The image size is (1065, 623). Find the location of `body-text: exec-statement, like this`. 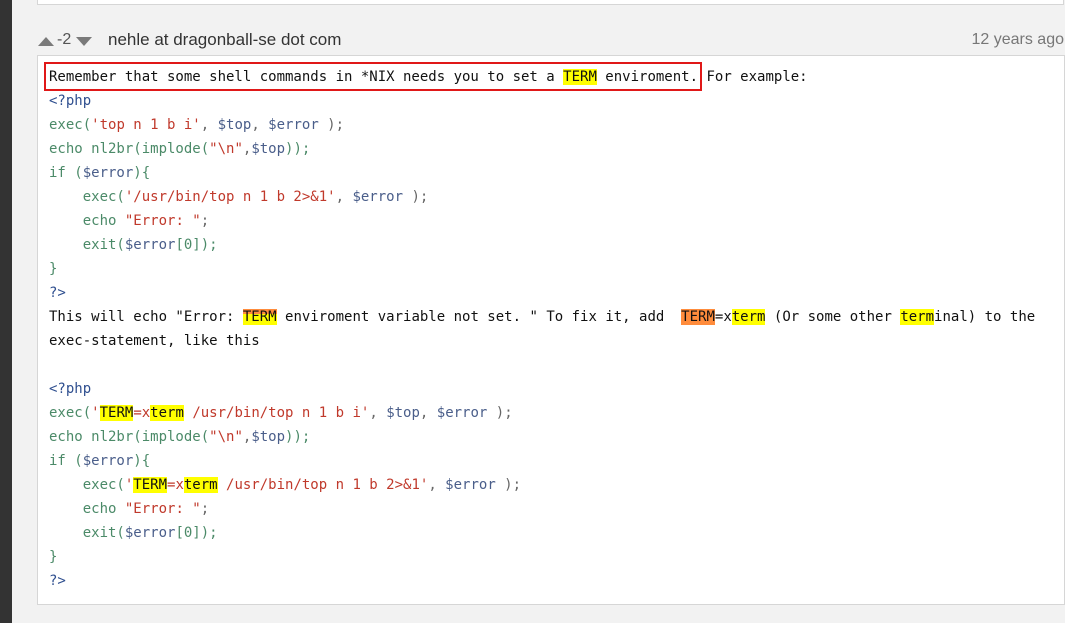

body-text: exec-statement, like this is located at coordinates (154, 341).